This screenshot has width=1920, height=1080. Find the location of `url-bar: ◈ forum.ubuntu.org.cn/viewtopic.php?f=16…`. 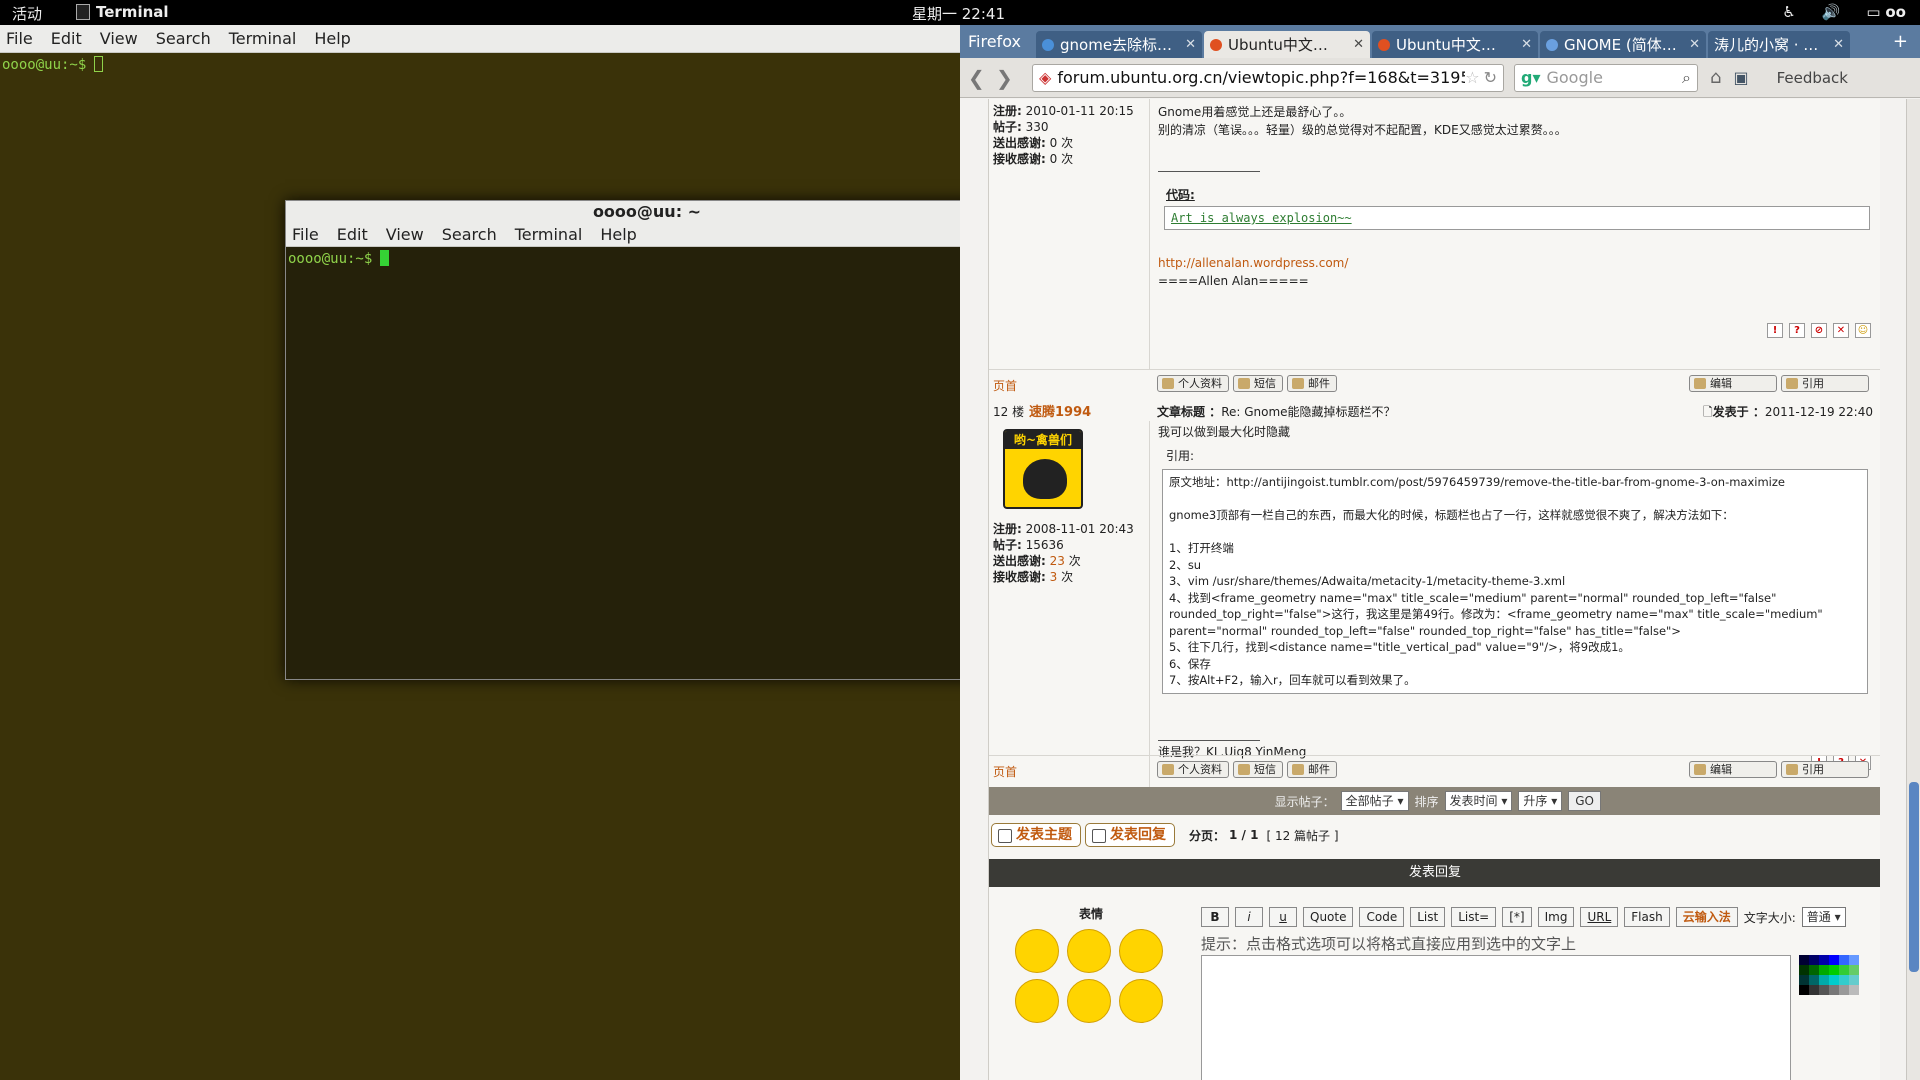

url-bar: ◈ forum.ubuntu.org.cn/viewtopic.php?f=16… is located at coordinates (1268, 77).